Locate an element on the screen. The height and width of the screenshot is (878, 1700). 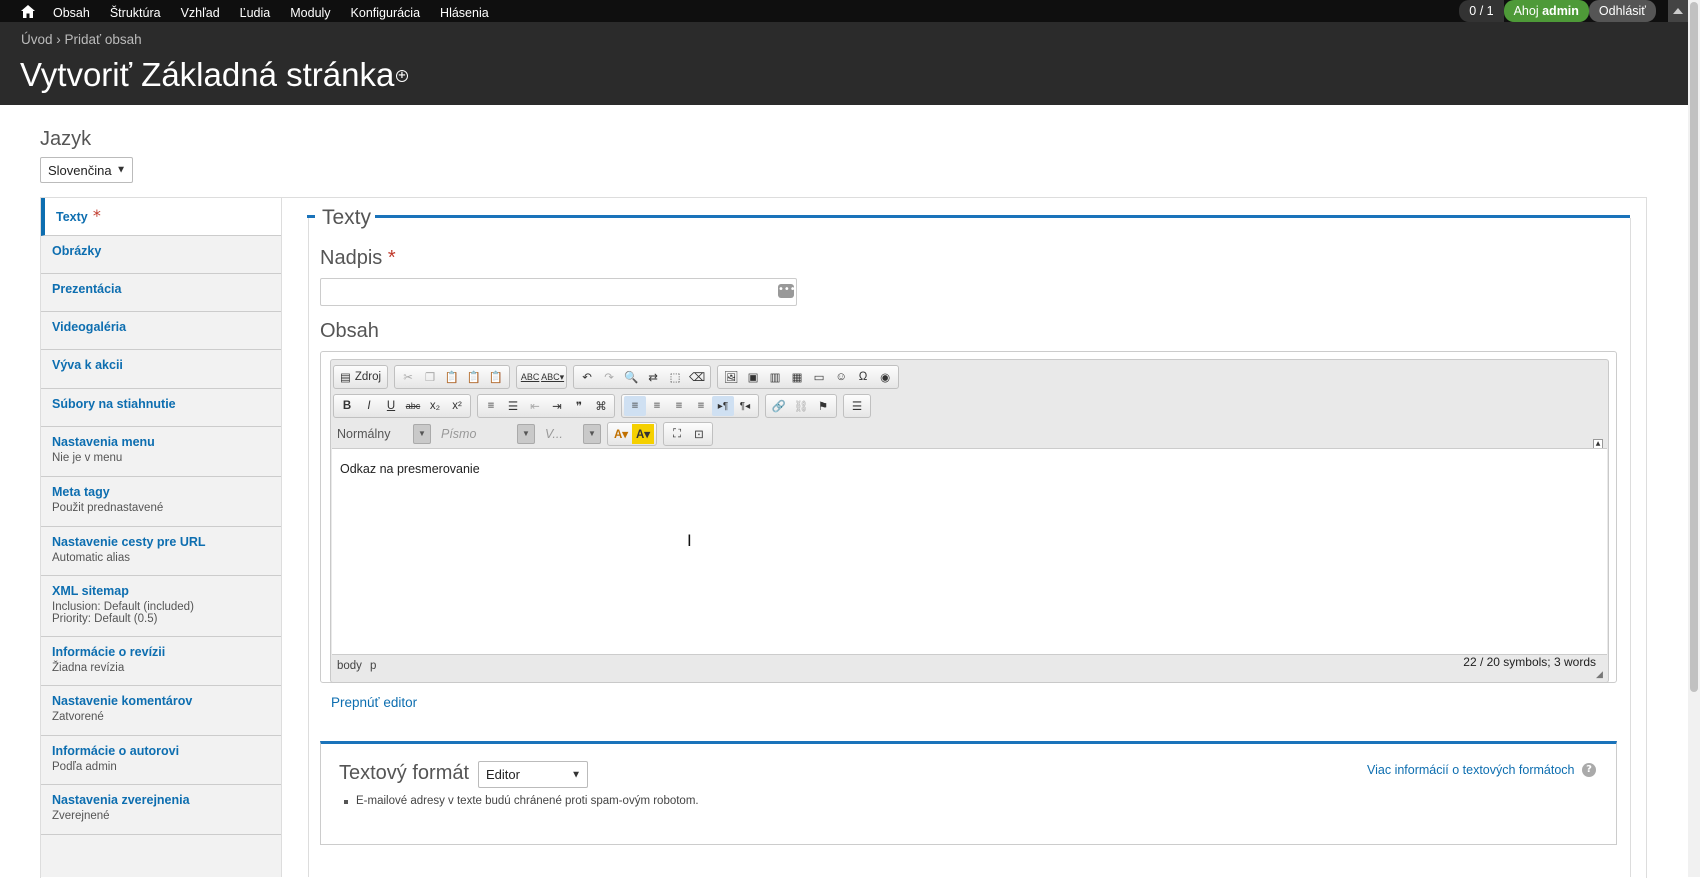
text-color-icon: A▾ is located at coordinates (621, 434).